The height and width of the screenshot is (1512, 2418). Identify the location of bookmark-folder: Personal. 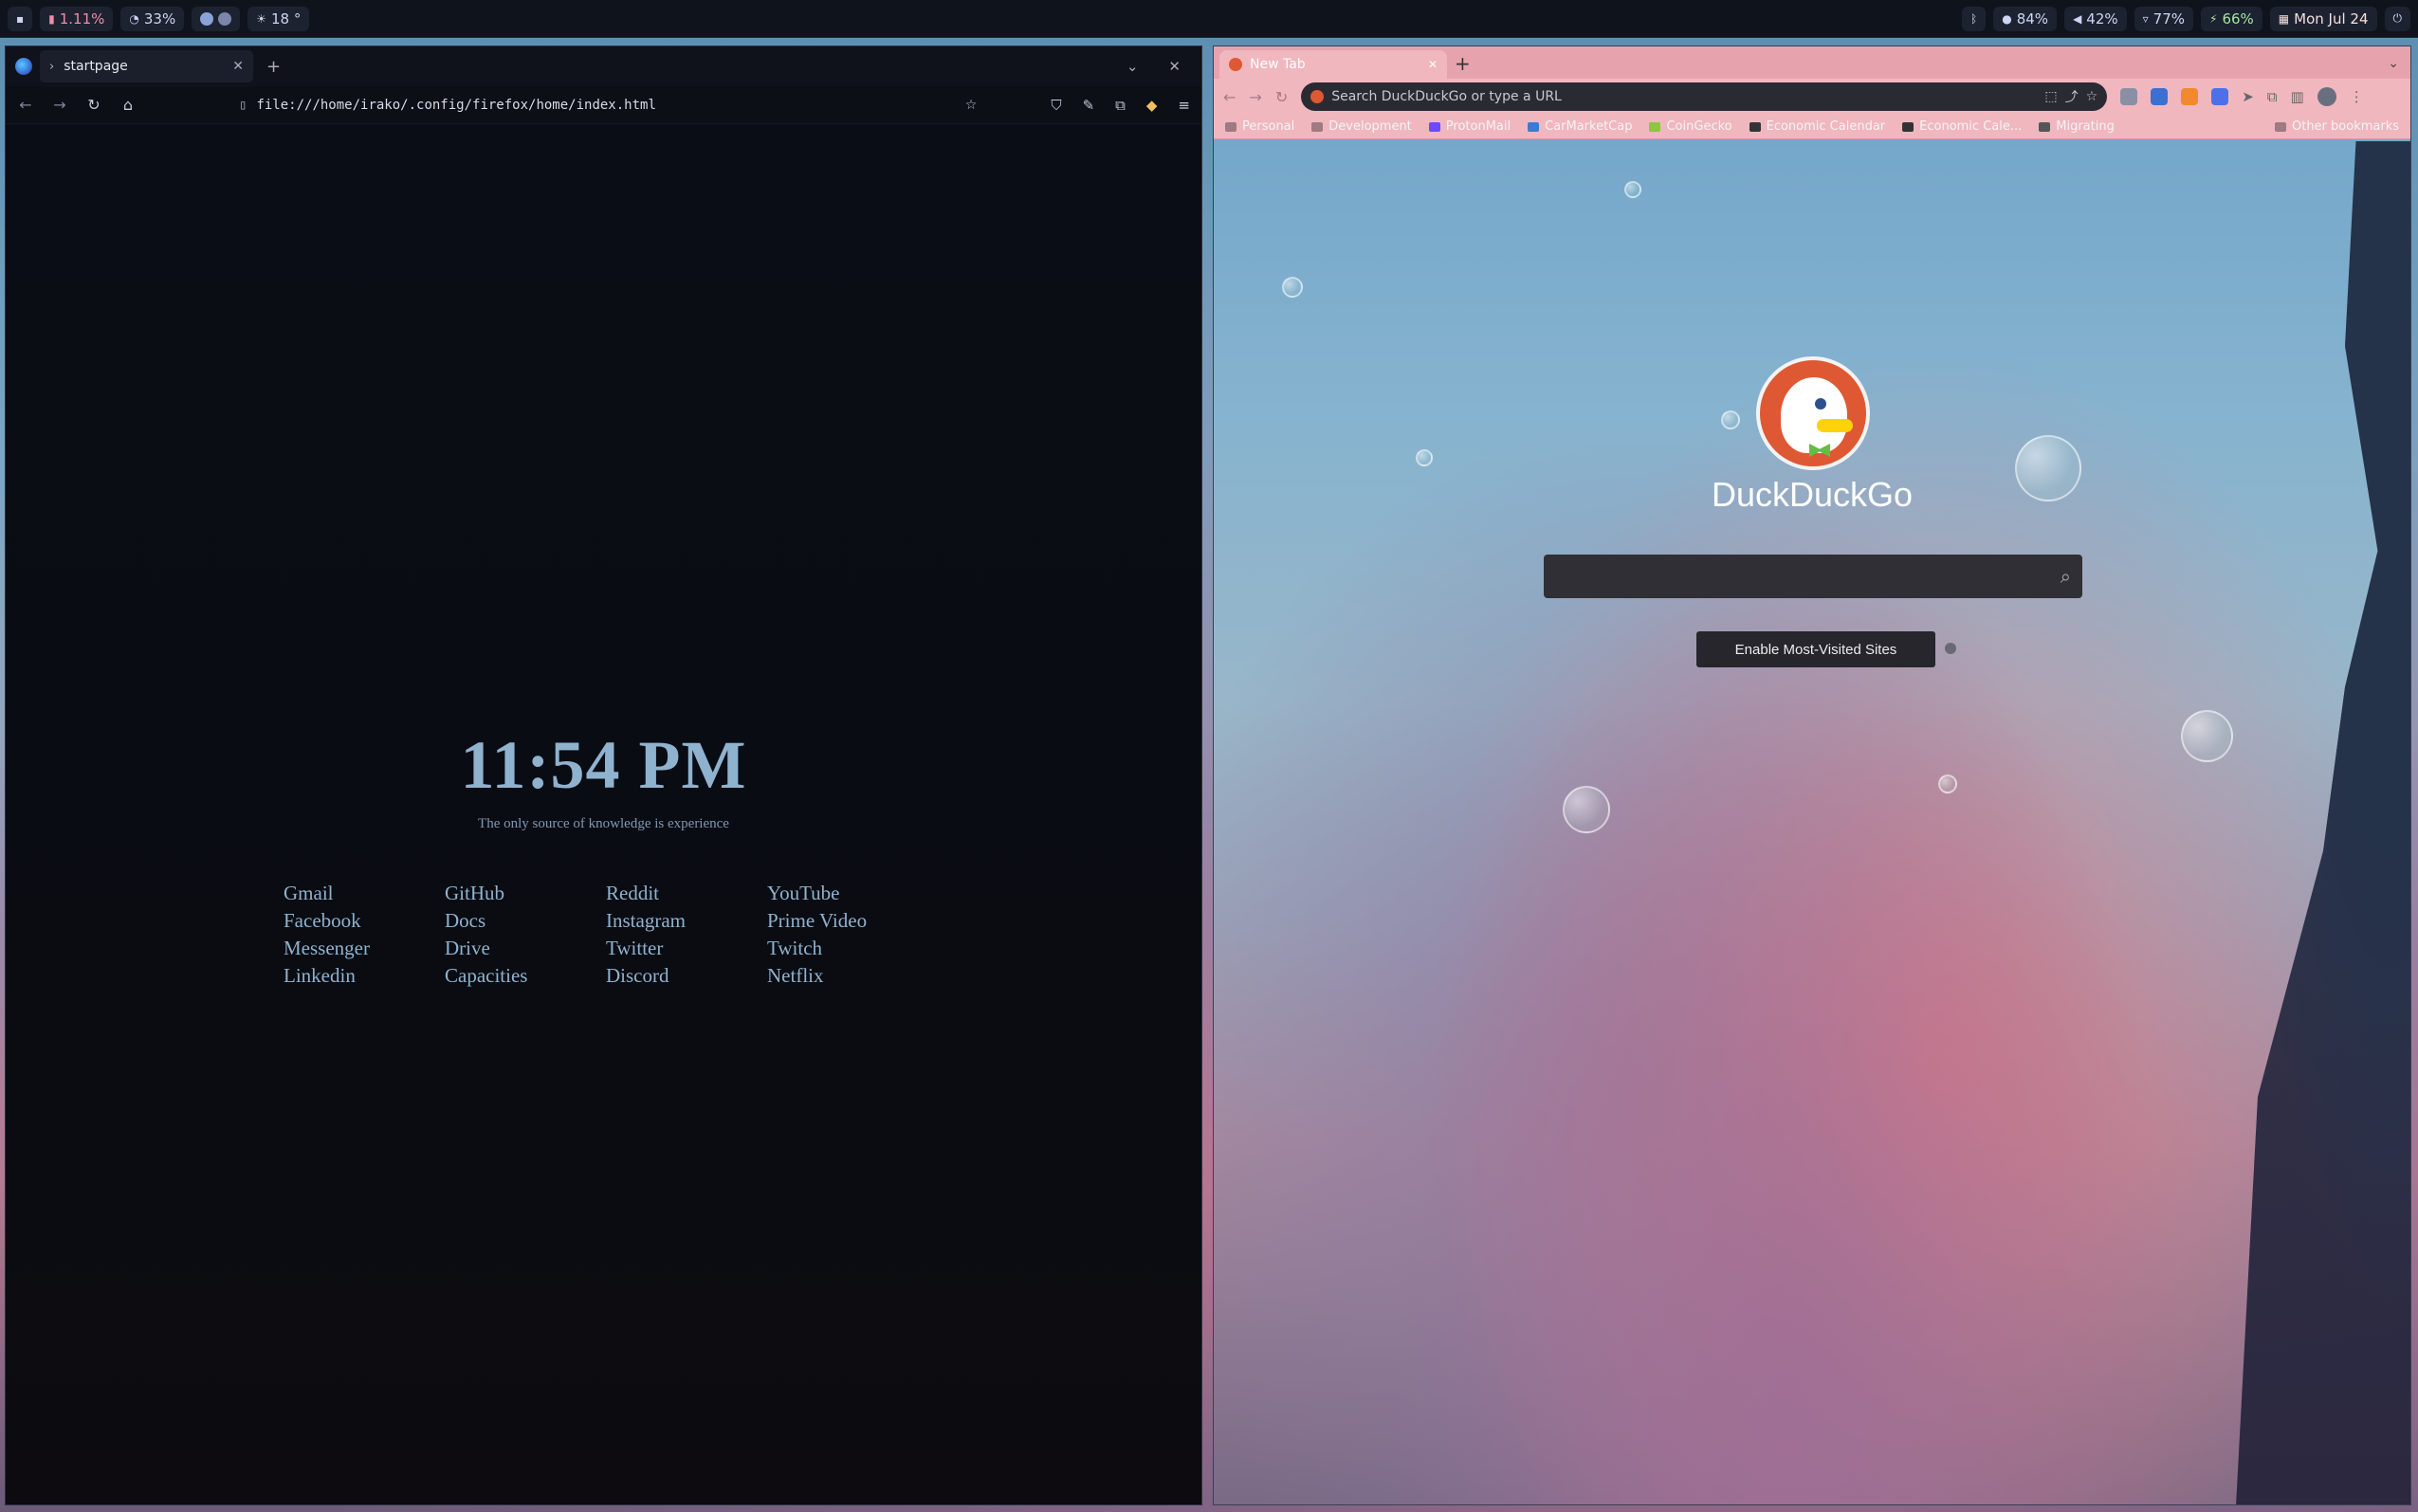
(1259, 127).